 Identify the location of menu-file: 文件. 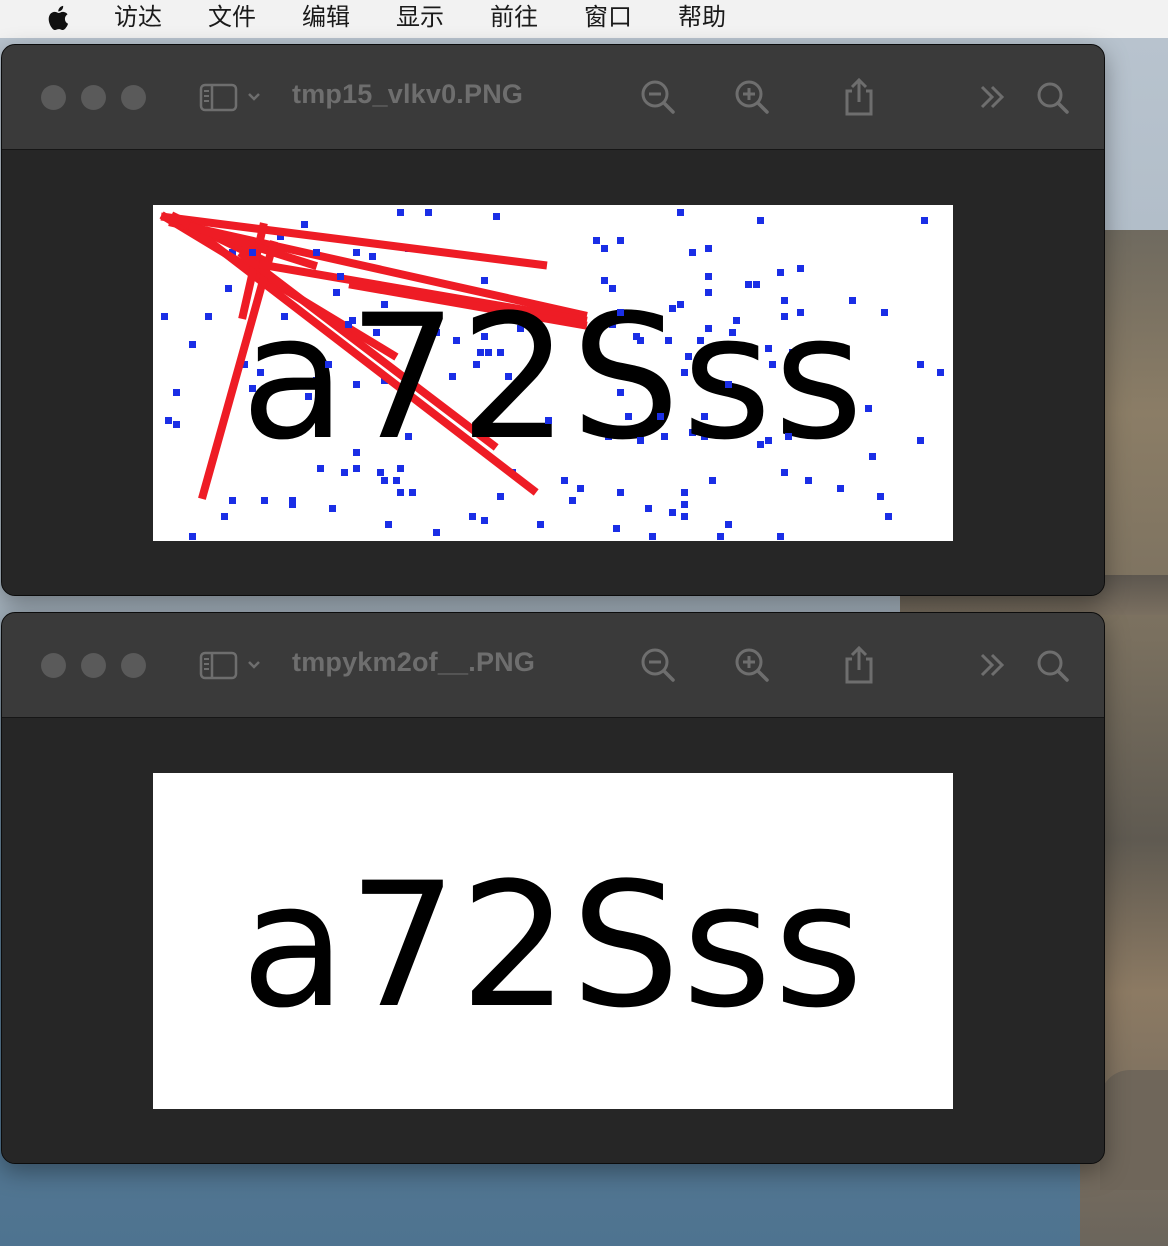
(232, 18).